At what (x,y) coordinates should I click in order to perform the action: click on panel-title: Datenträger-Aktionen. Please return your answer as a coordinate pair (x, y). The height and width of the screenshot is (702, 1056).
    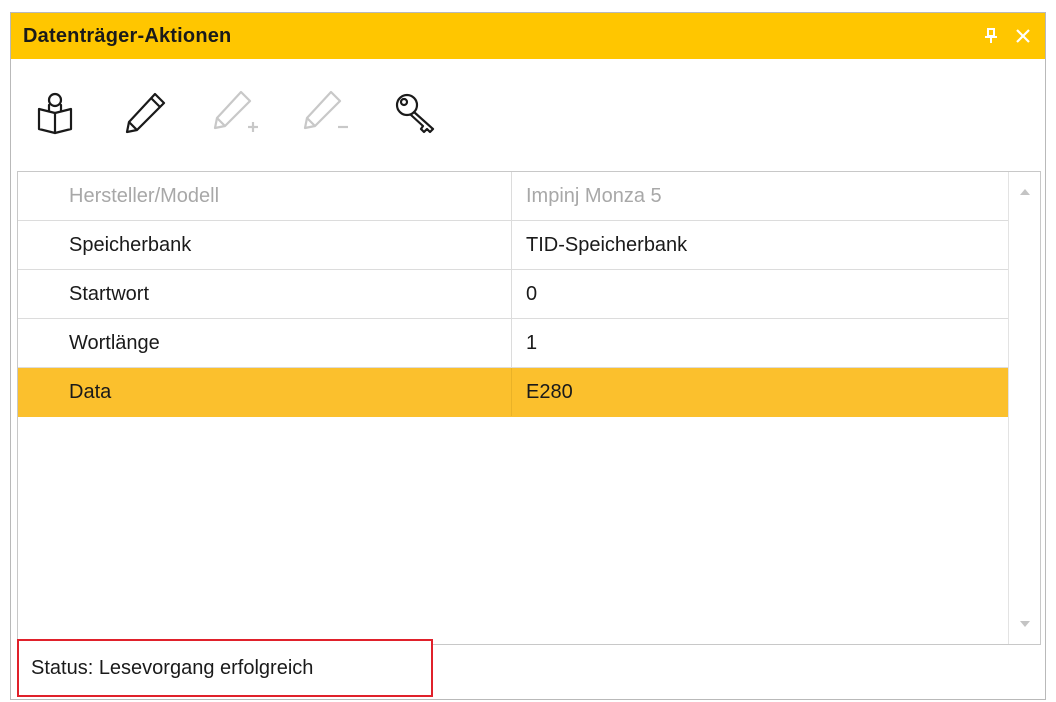
    Looking at the image, I should click on (127, 35).